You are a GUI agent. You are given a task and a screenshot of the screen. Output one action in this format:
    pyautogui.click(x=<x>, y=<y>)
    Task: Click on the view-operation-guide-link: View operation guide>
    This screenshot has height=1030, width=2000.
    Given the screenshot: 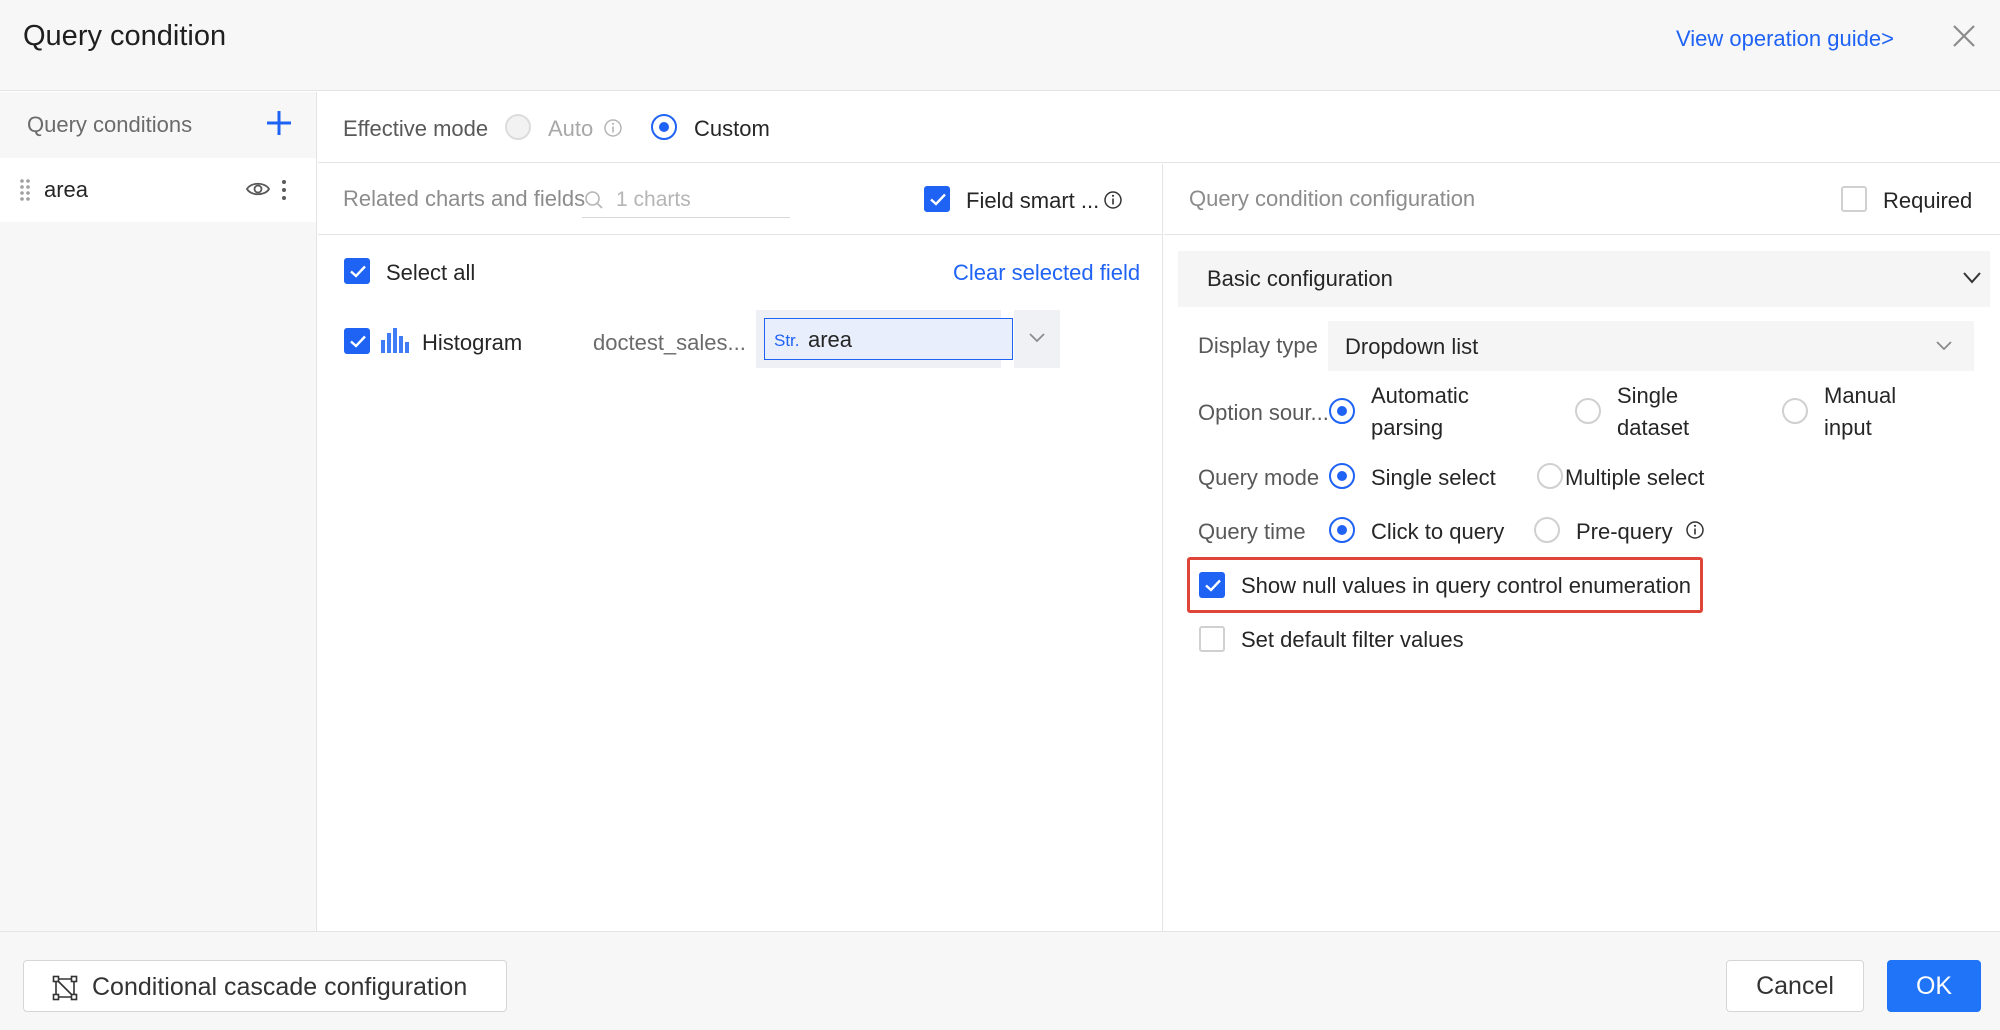 What is the action you would take?
    pyautogui.click(x=1785, y=39)
    